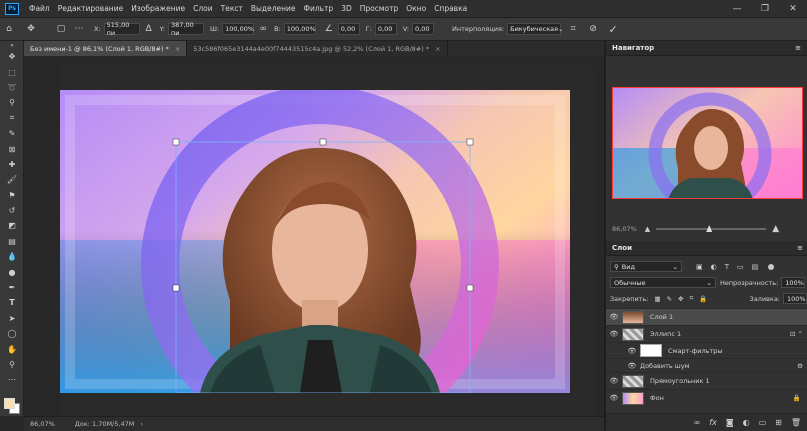 The height and width of the screenshot is (431, 807). I want to click on menu-edit: Редактирование, so click(90, 8).